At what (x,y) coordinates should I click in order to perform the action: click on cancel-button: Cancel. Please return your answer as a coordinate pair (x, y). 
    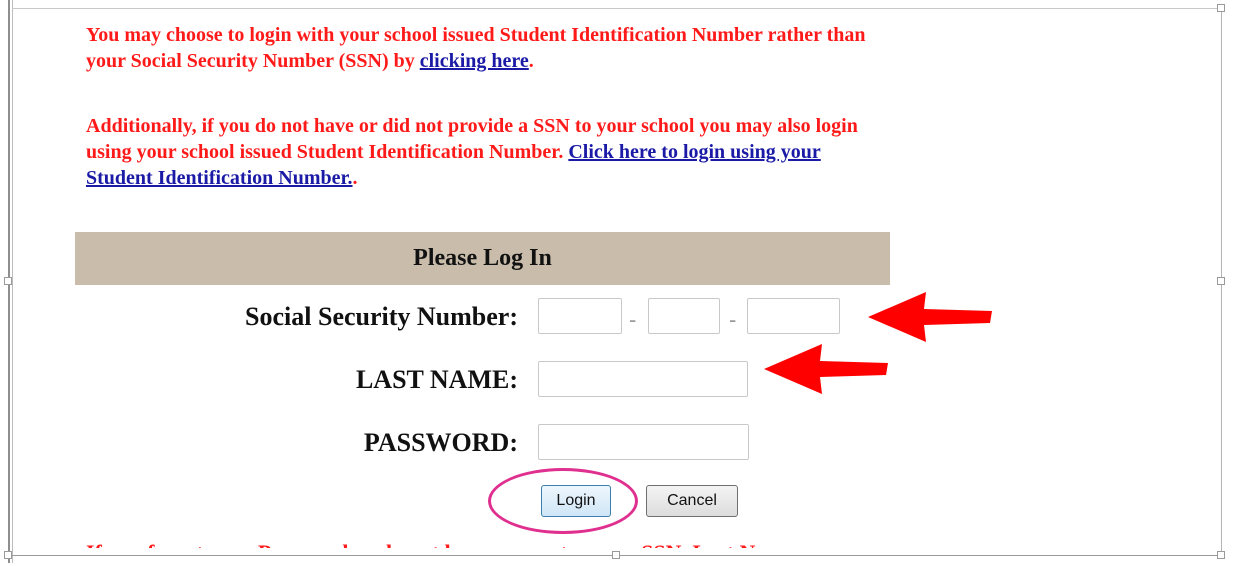
    Looking at the image, I should click on (692, 501).